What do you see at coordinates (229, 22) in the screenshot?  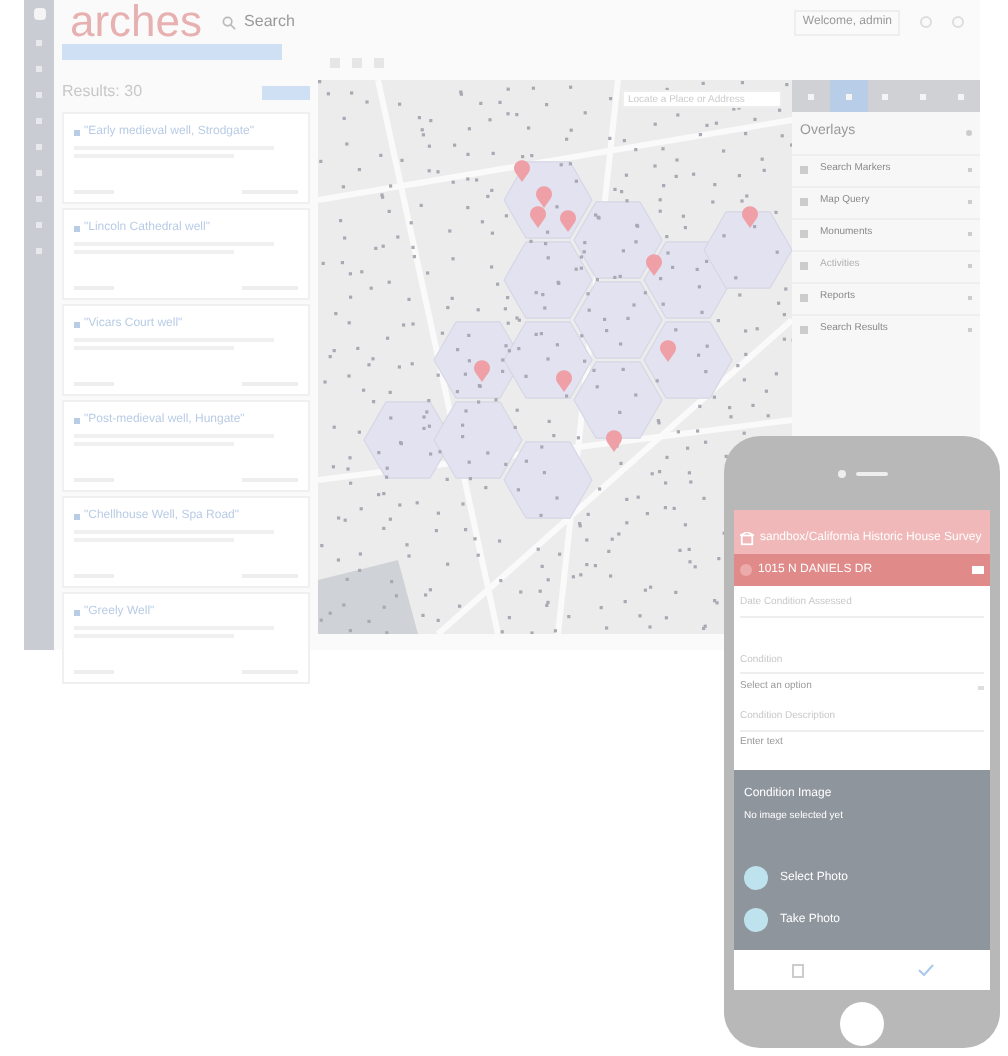 I see `search-icon` at bounding box center [229, 22].